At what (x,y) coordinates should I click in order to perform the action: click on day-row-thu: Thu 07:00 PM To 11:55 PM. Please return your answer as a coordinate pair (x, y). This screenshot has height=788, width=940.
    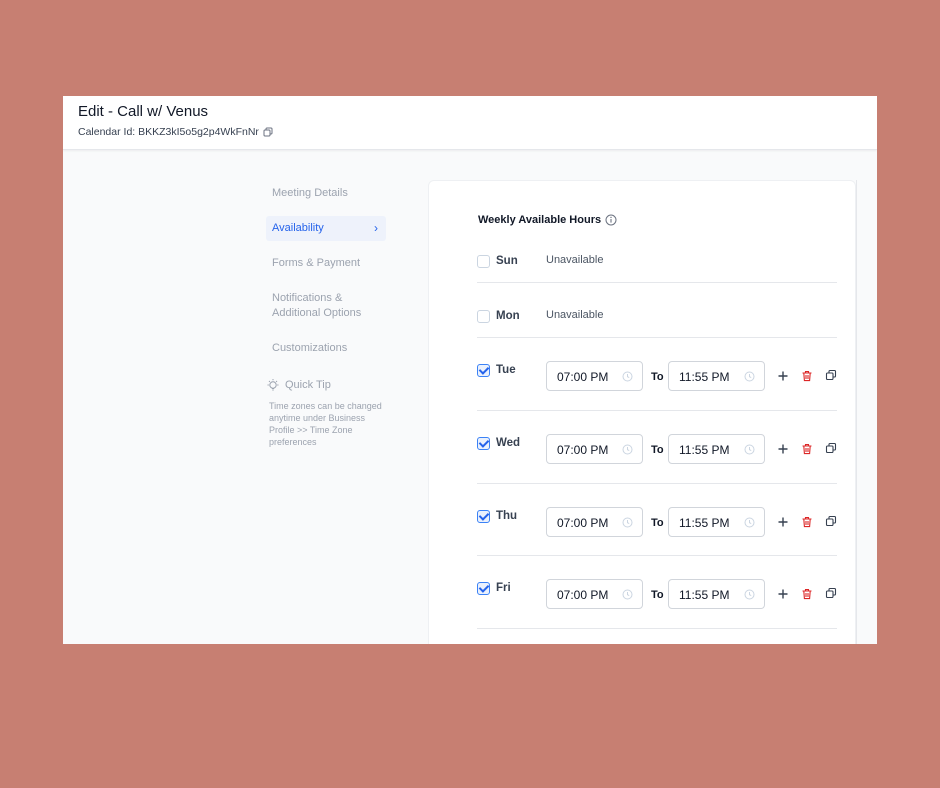
    Looking at the image, I should click on (657, 520).